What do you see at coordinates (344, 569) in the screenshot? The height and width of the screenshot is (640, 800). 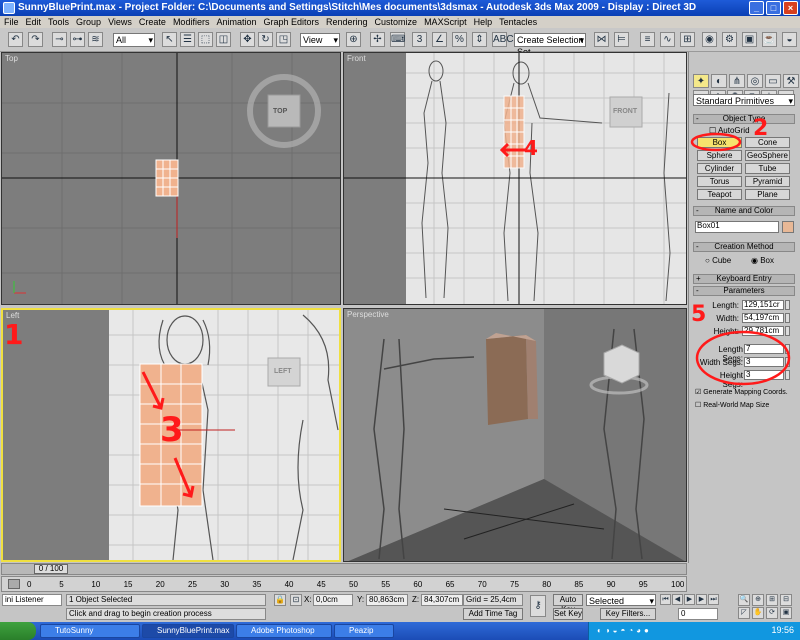 I see `time-slider: 0 / 100` at bounding box center [344, 569].